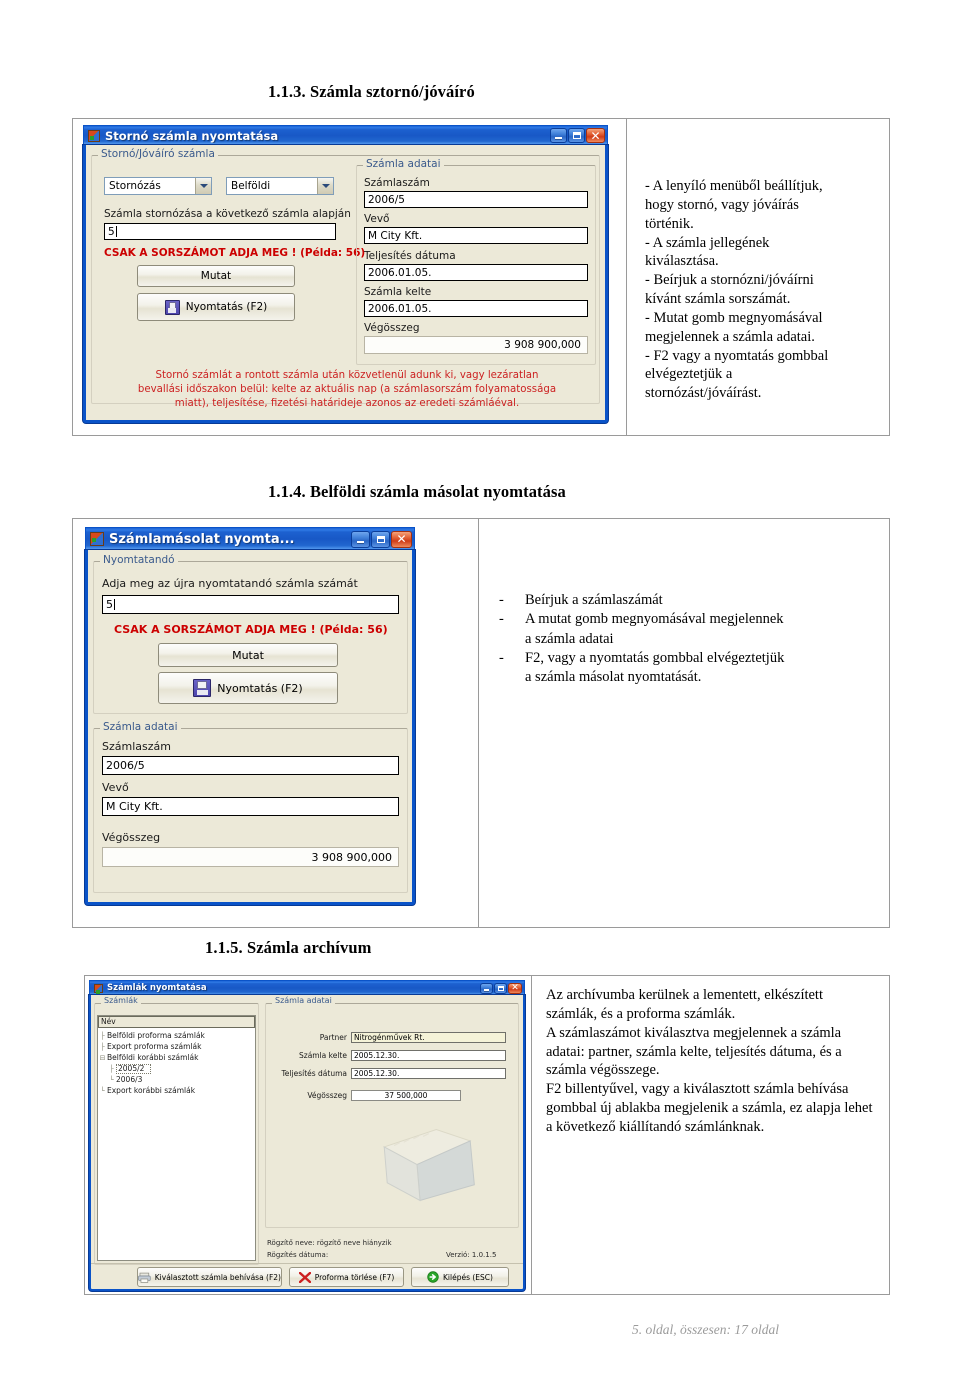 Image resolution: width=960 pixels, height=1390 pixels. I want to click on tree-item-label: Export proforma számlák, so click(154, 1047).